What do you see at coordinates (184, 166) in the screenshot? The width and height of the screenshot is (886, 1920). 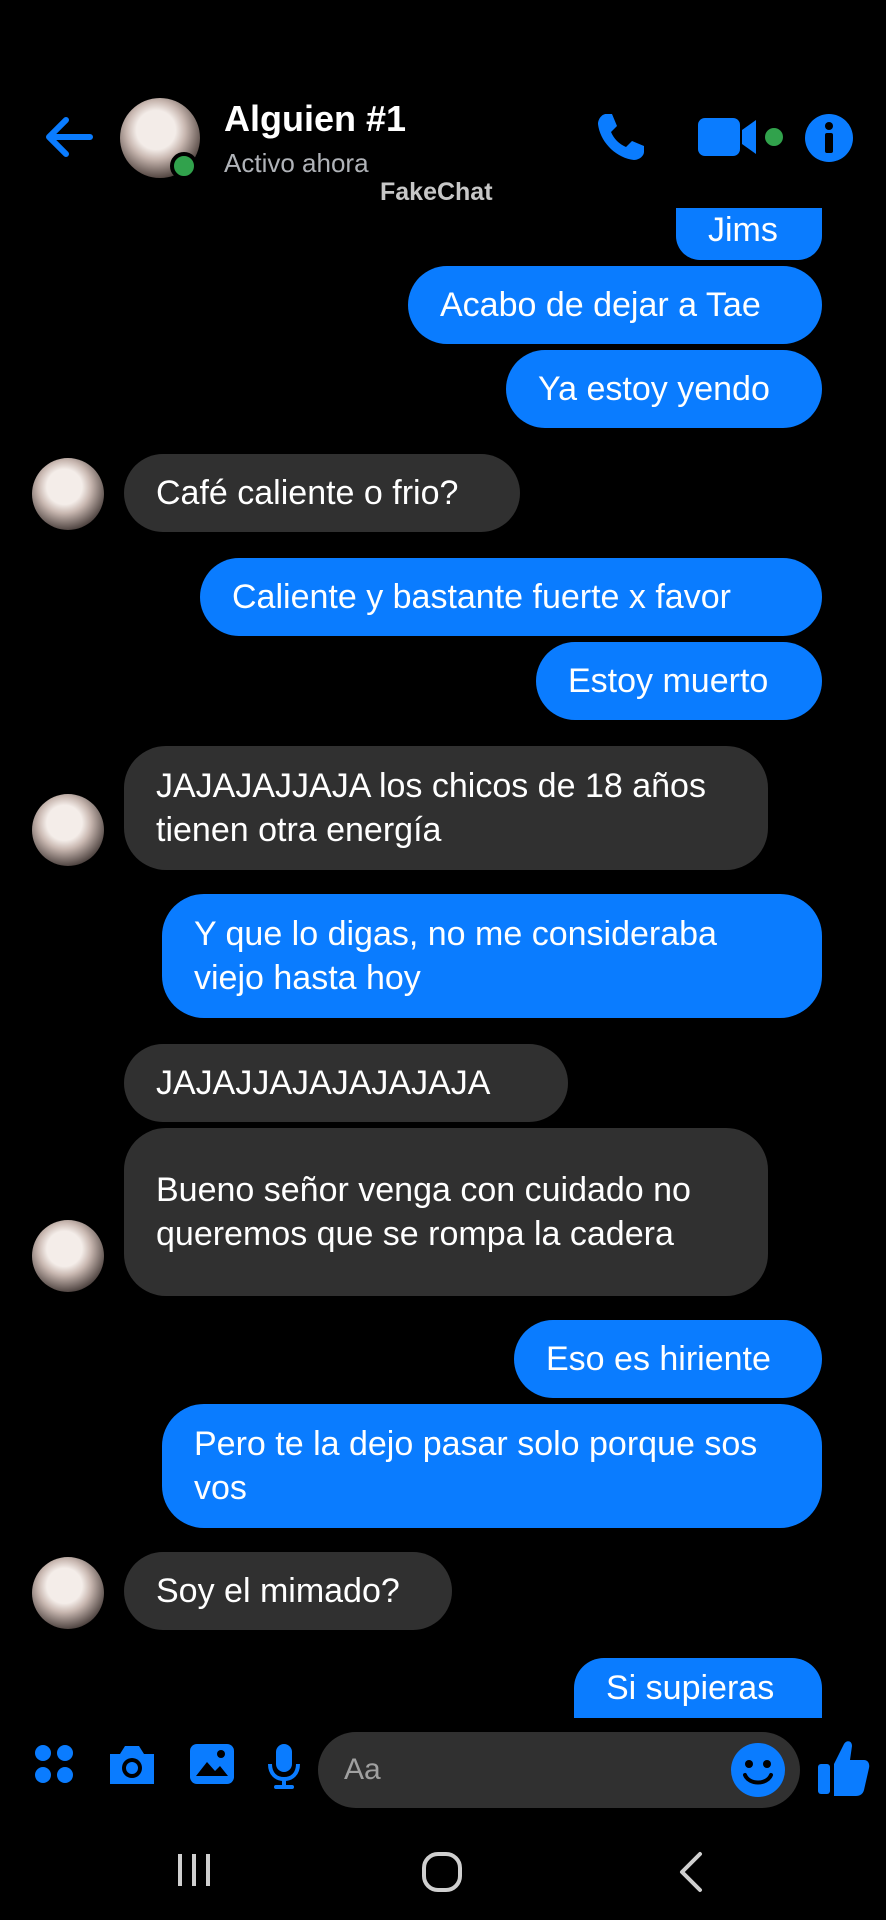 I see `online-status-dot` at bounding box center [184, 166].